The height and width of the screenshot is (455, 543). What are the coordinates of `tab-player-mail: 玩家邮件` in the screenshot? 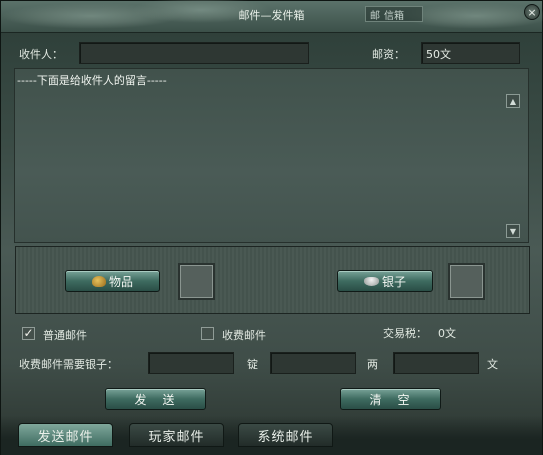 It's located at (176, 435).